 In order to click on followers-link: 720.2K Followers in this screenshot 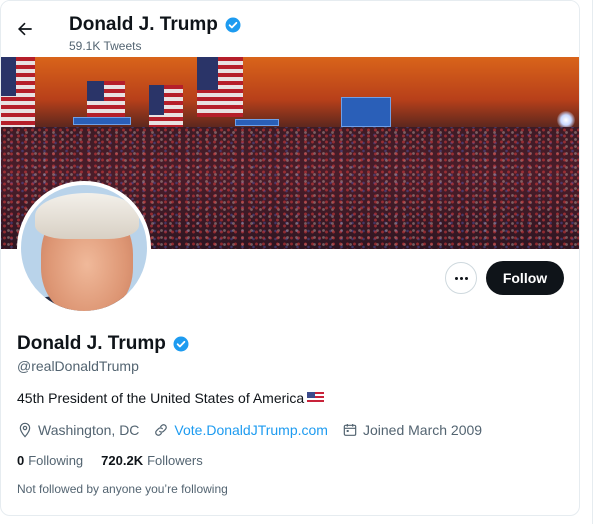, I will do `click(152, 460)`.